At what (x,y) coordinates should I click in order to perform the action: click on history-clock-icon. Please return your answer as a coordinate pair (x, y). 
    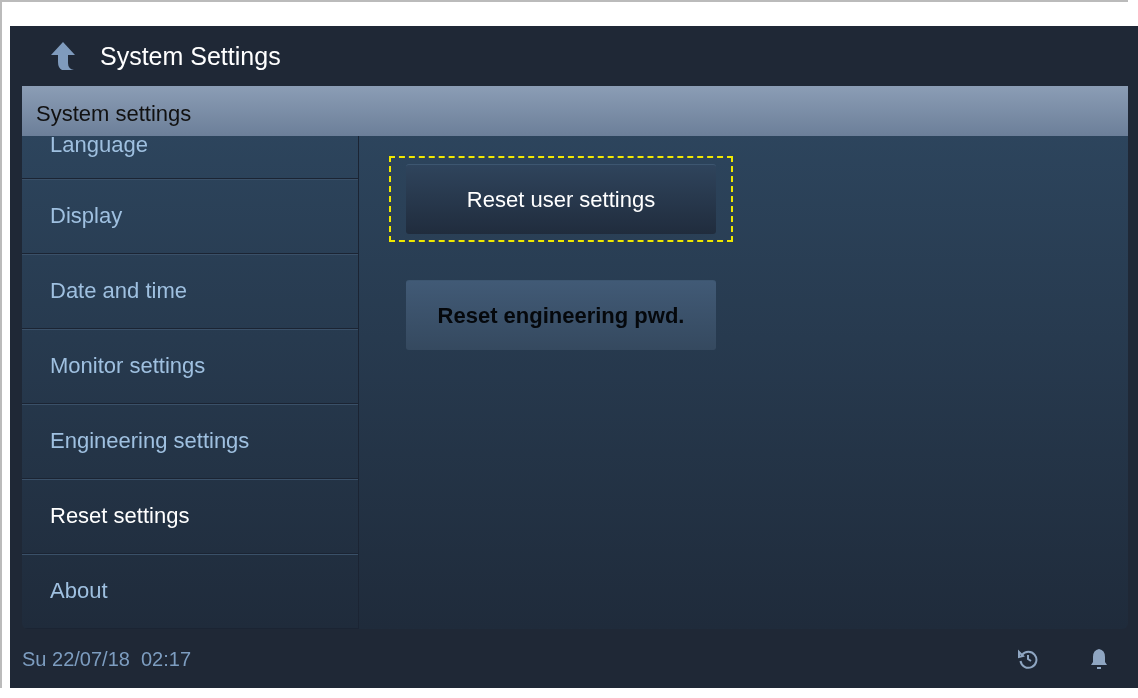
    Looking at the image, I should click on (1028, 659).